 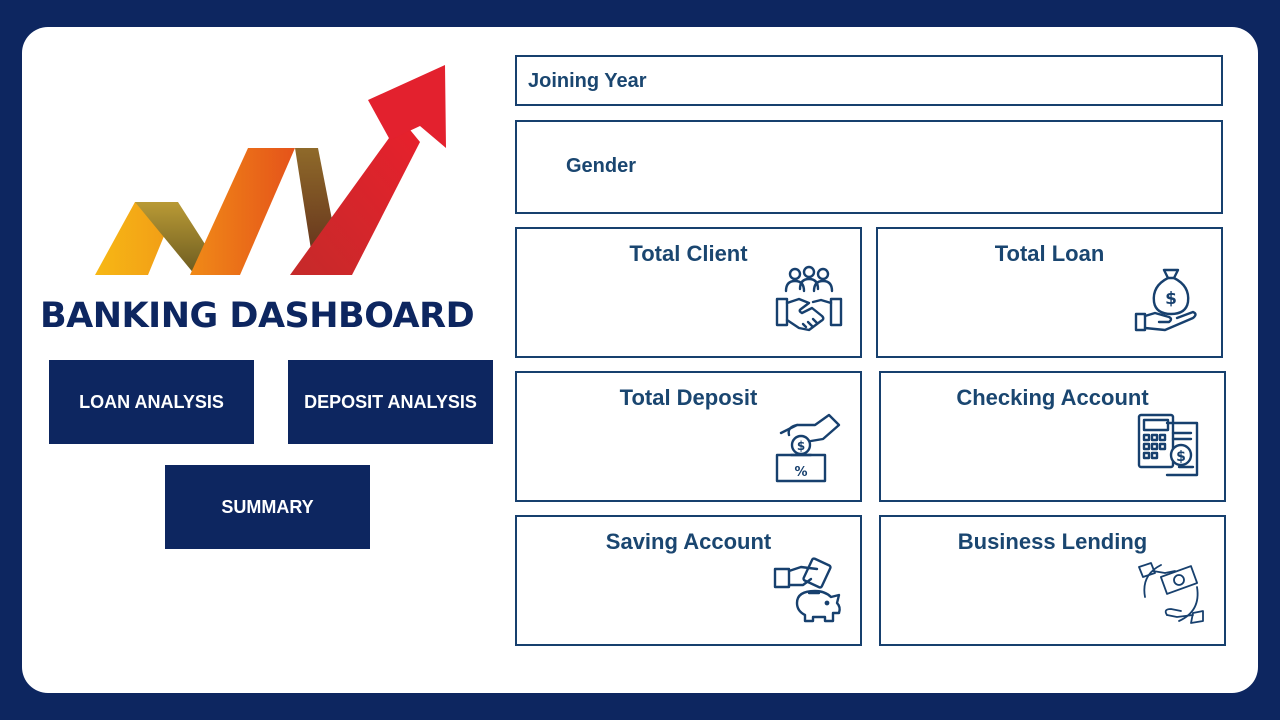 What do you see at coordinates (869, 80) in the screenshot?
I see `joining-year-filter: Joining Year` at bounding box center [869, 80].